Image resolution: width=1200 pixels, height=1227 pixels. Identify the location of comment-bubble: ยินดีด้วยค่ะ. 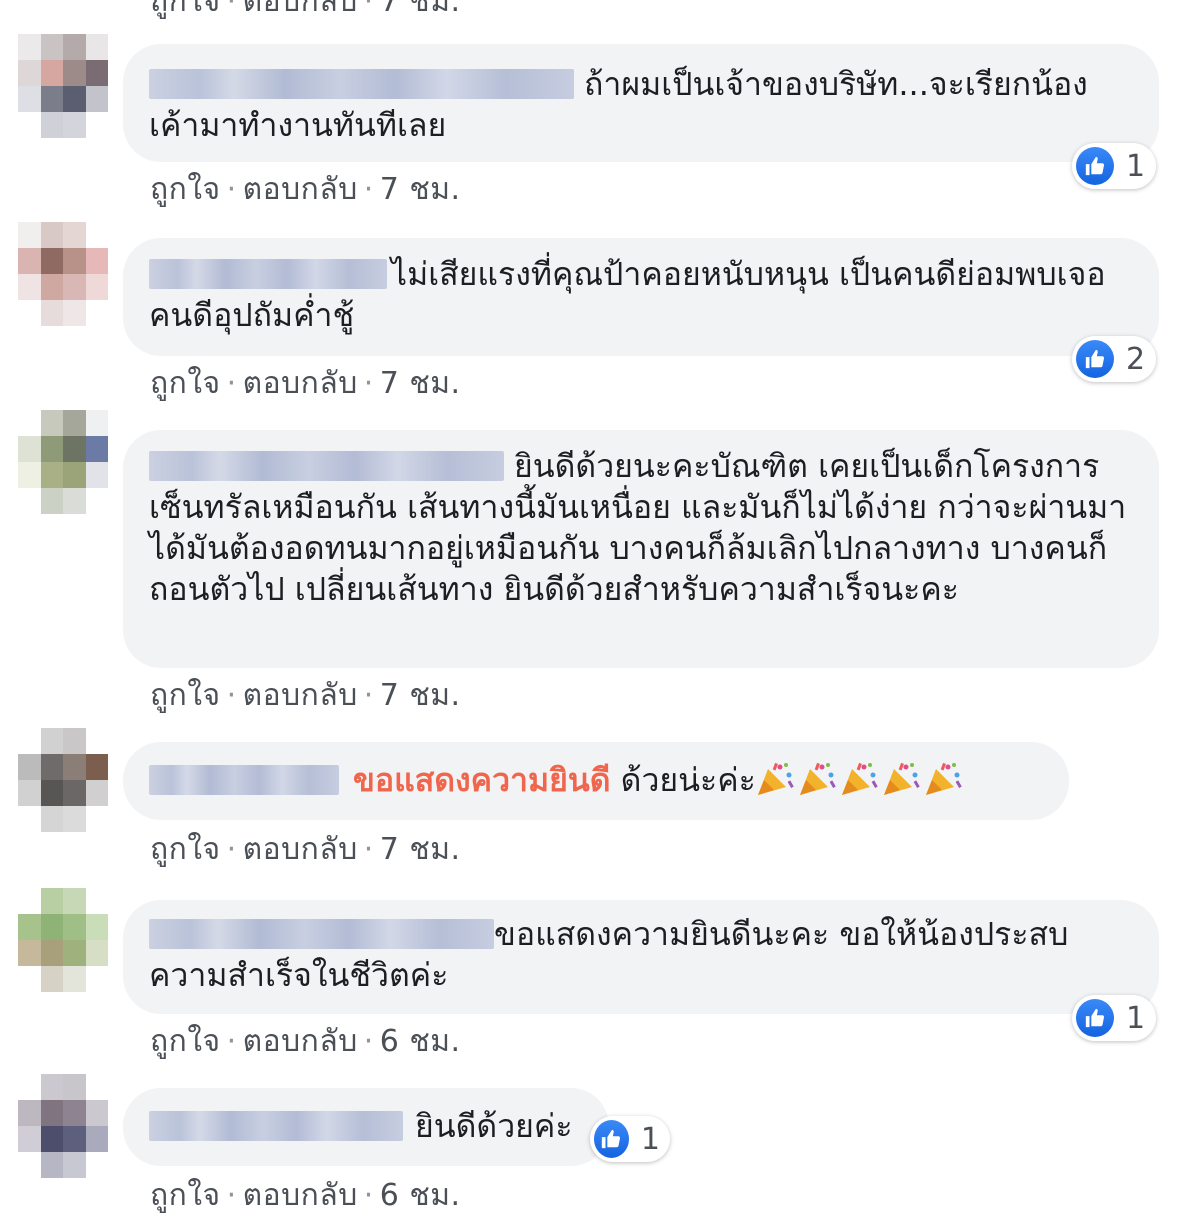
(366, 1127).